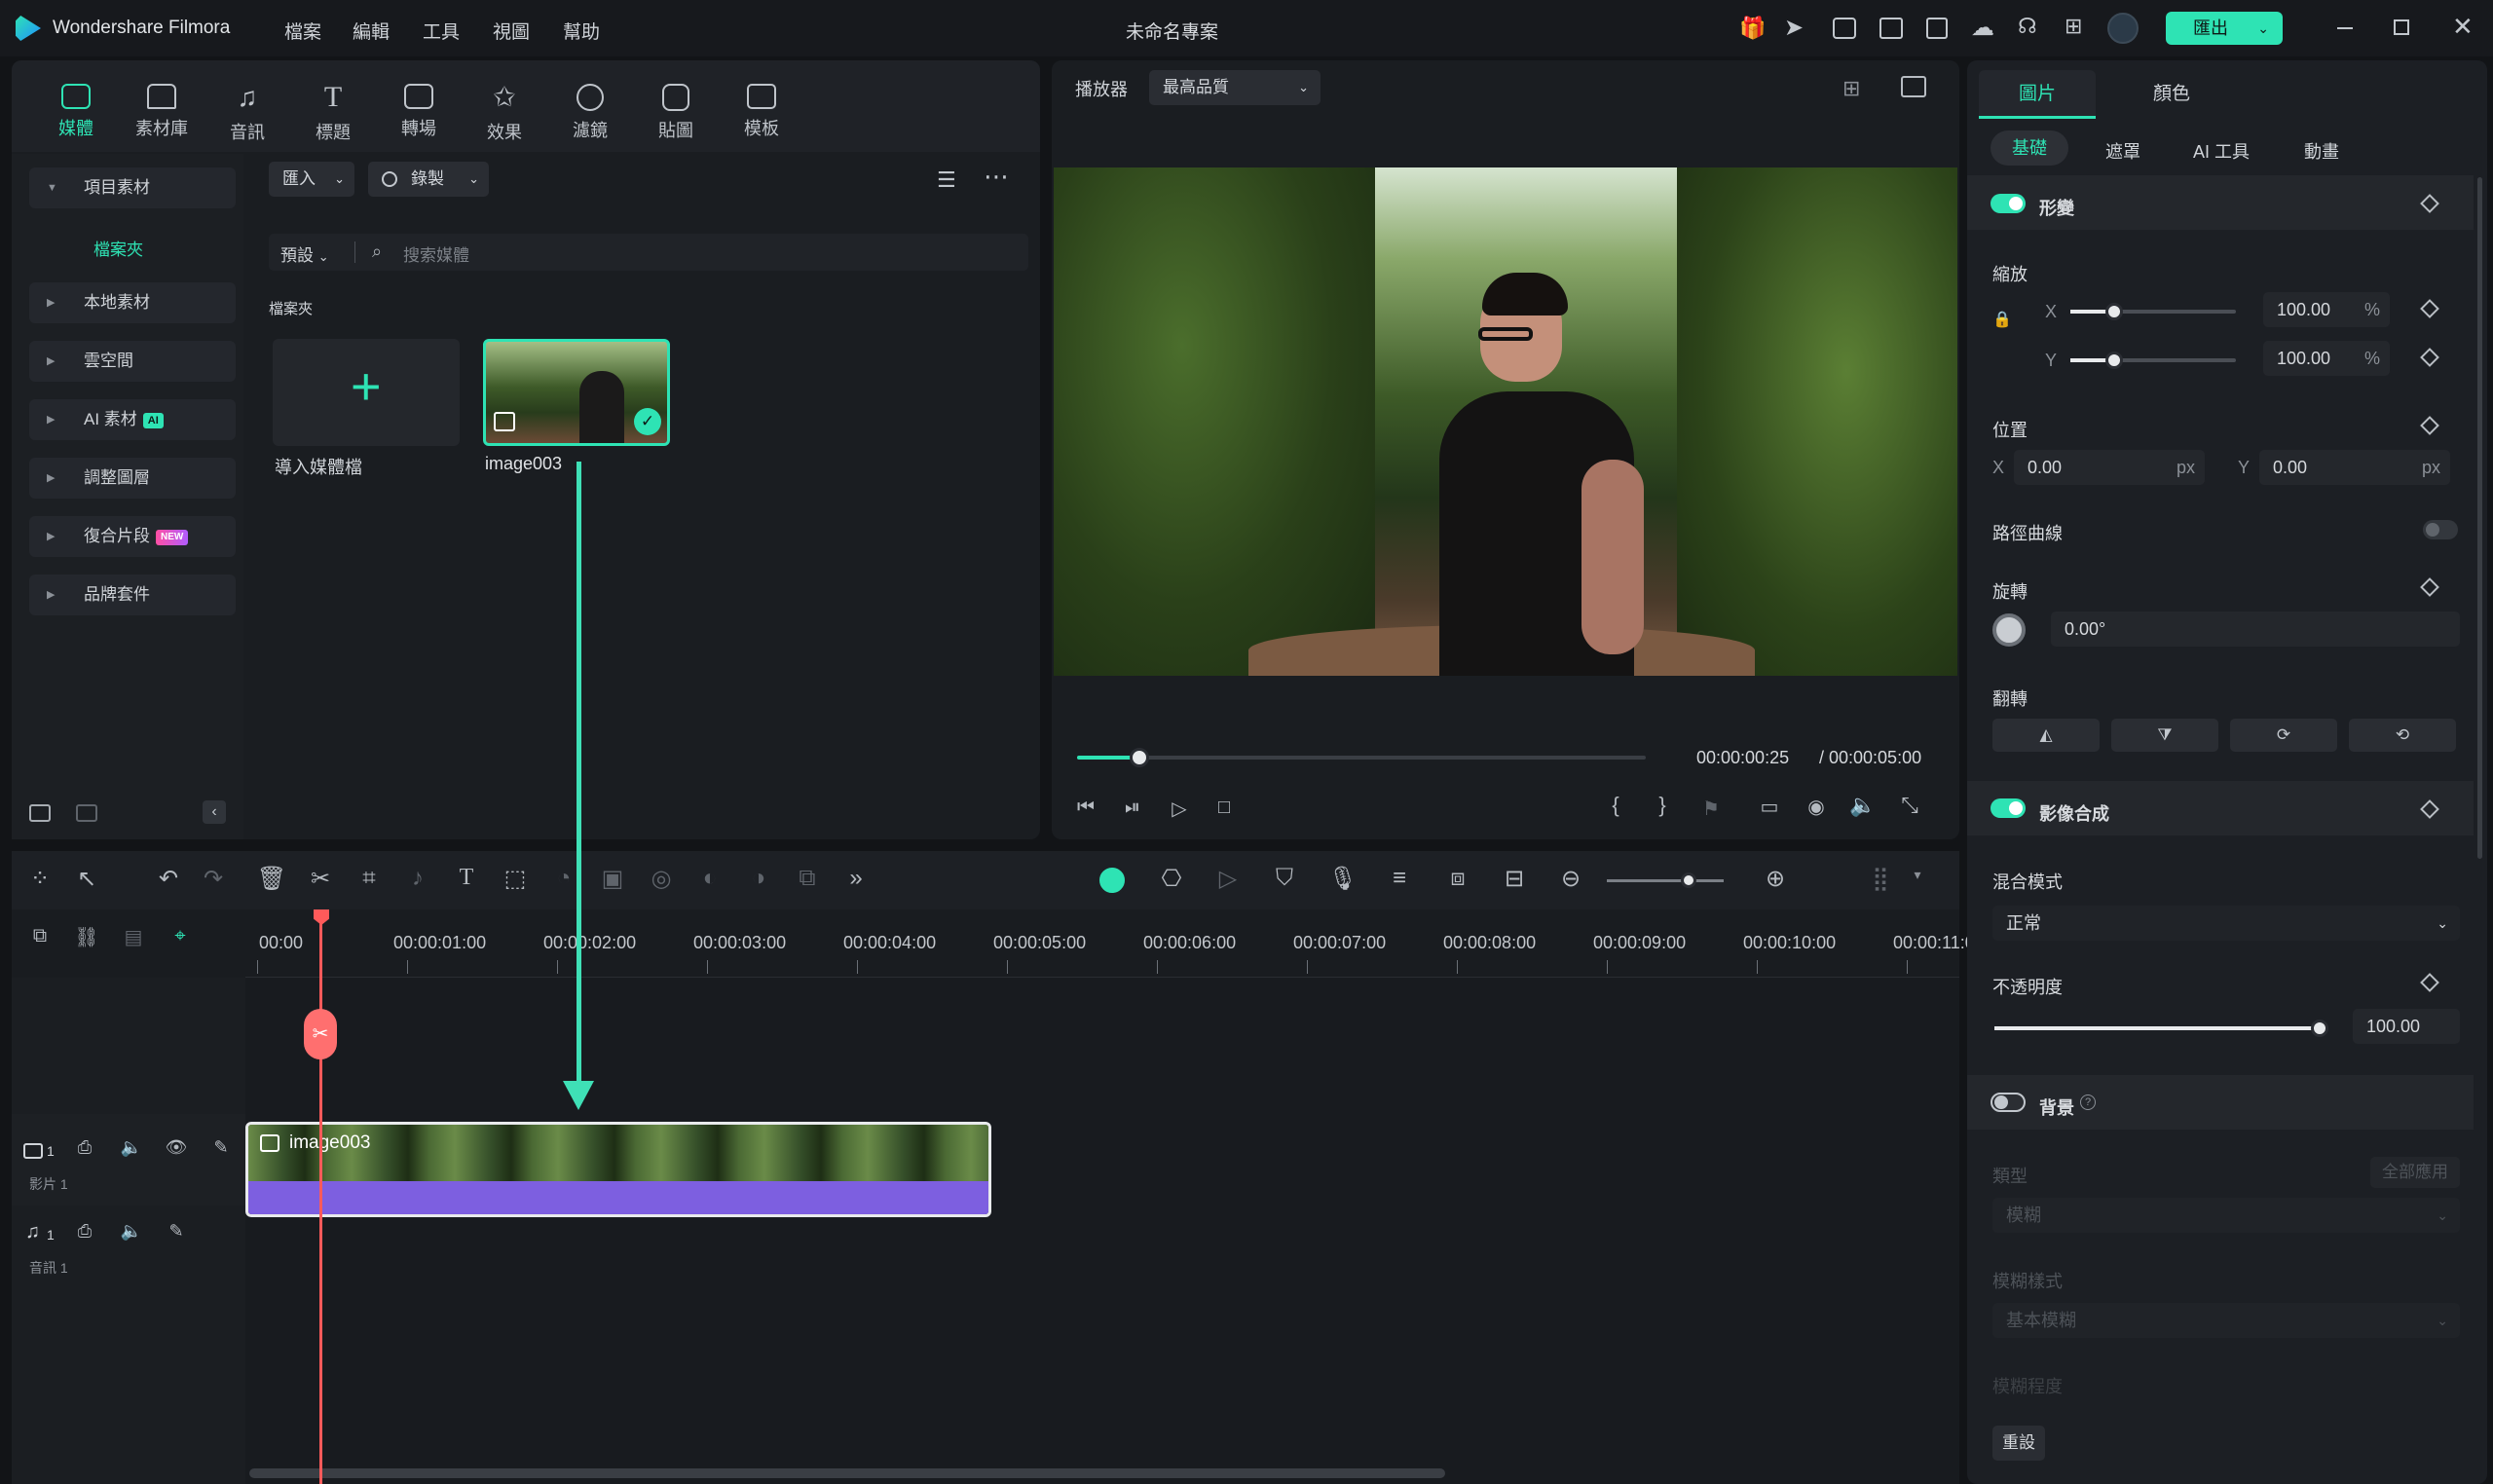 The height and width of the screenshot is (1484, 2493). What do you see at coordinates (2222, 151) in the screenshot?
I see `subtab-ai-tools: AI 工具` at bounding box center [2222, 151].